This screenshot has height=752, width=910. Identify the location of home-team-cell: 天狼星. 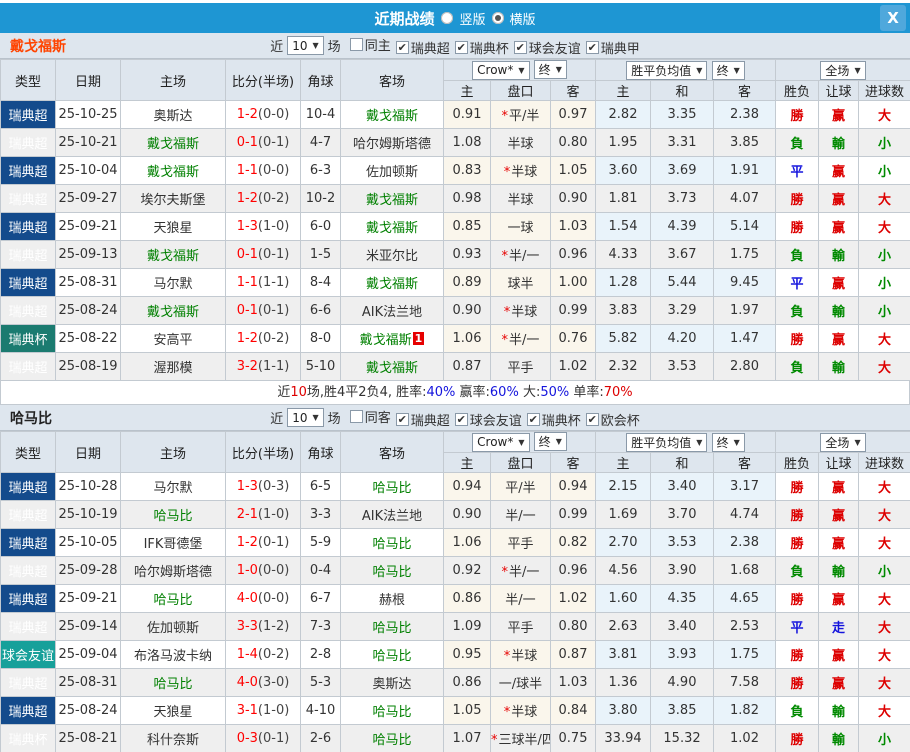
(173, 710).